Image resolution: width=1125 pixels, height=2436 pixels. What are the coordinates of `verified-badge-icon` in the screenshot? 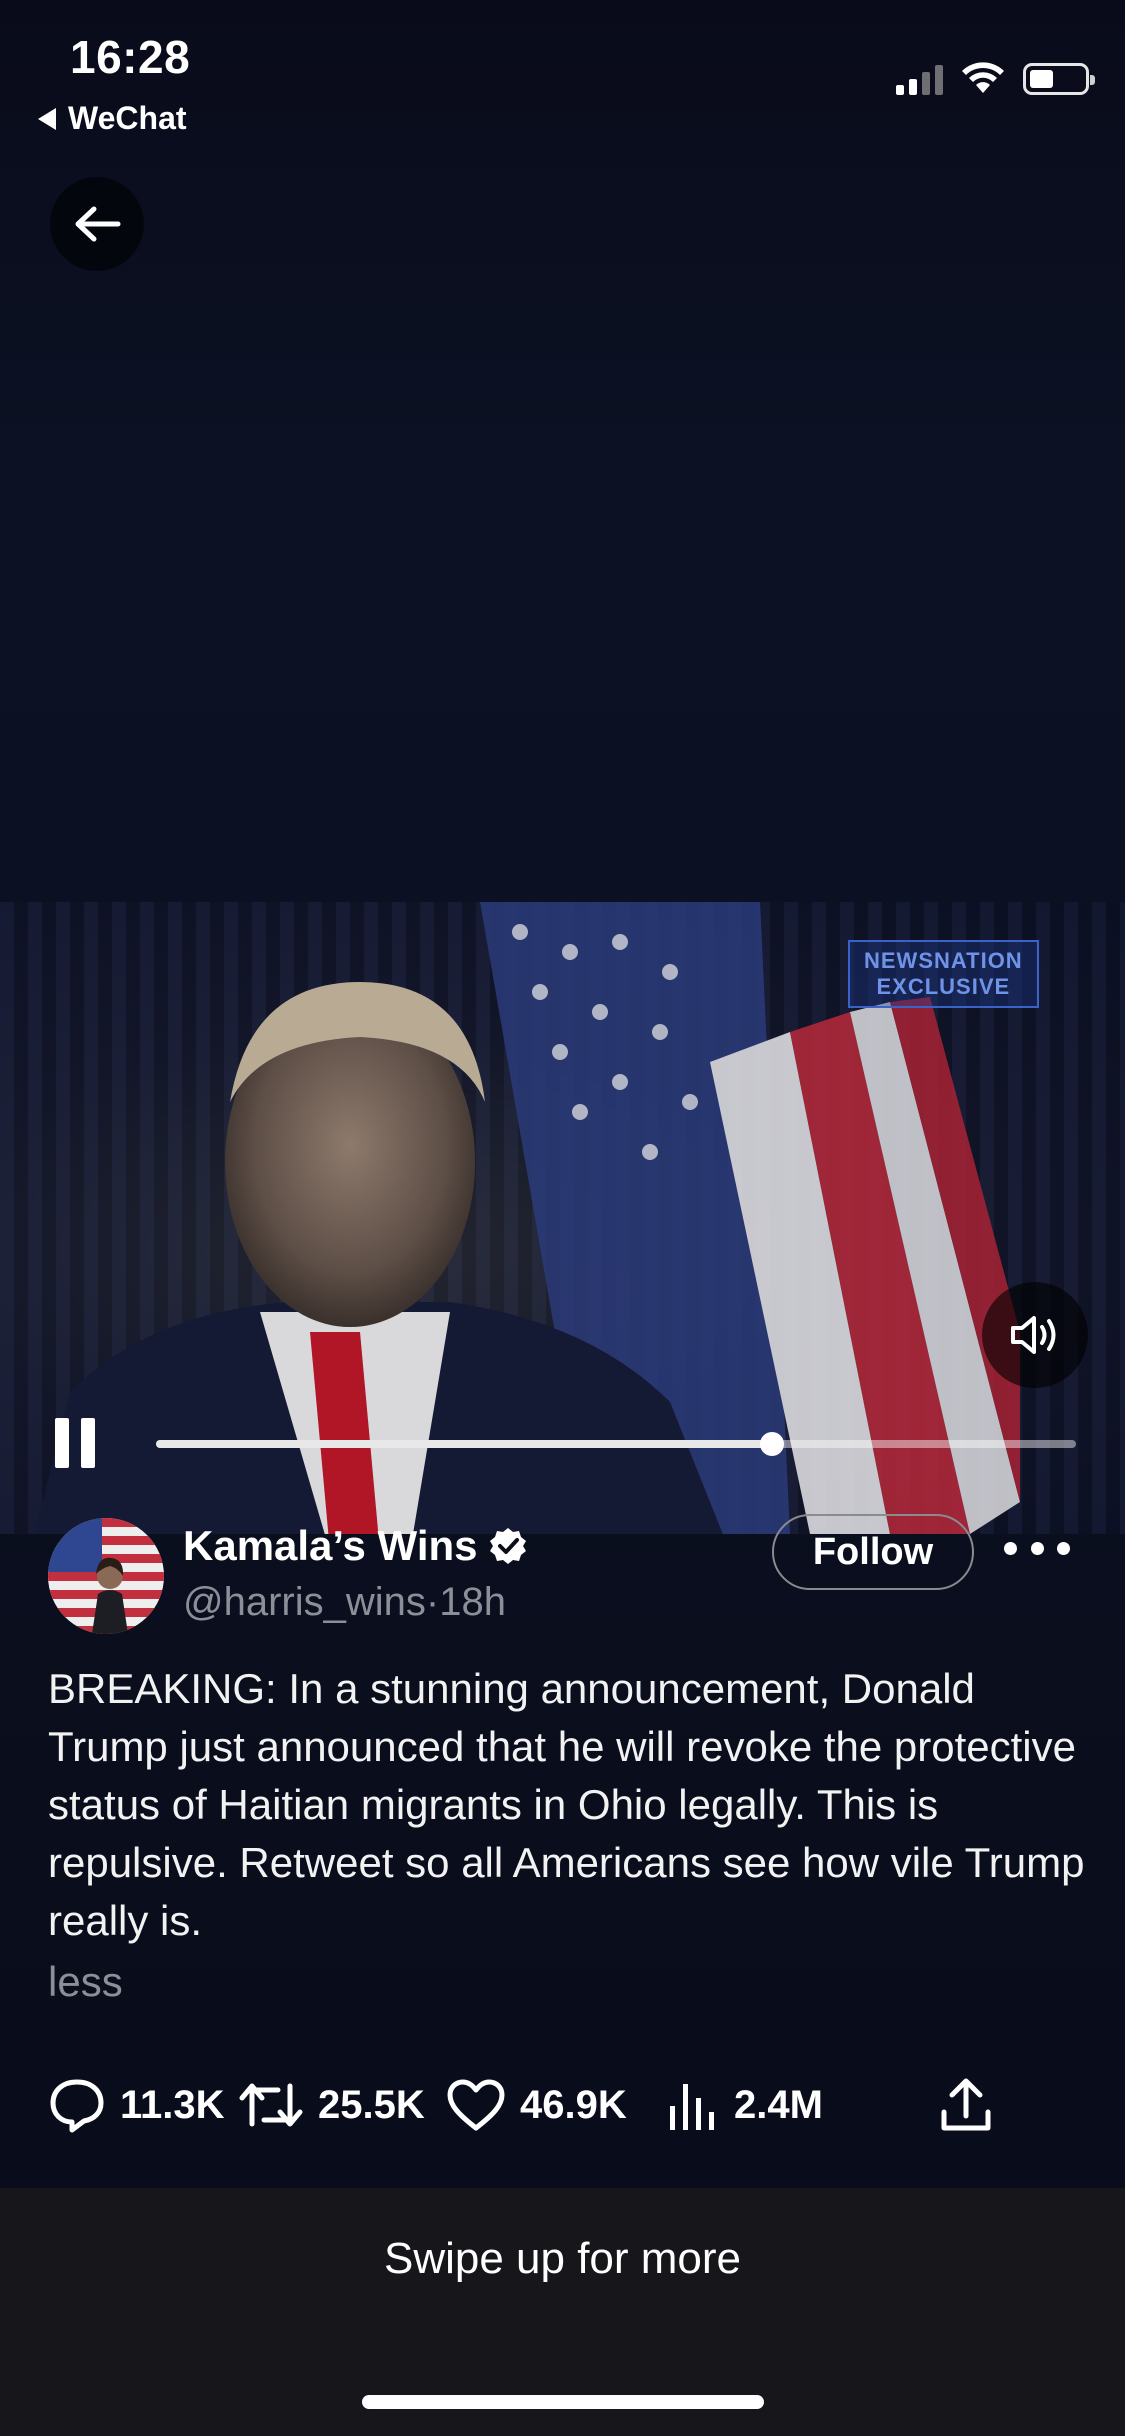 It's located at (507, 1546).